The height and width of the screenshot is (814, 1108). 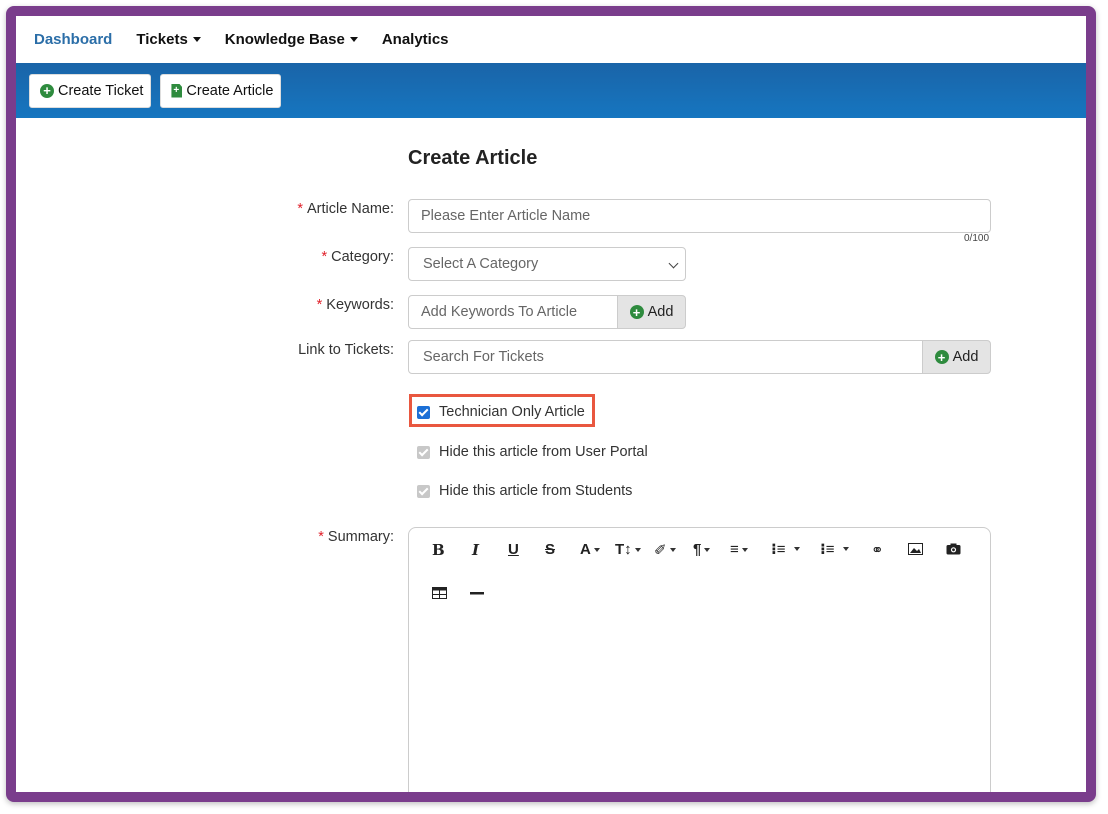 I want to click on add-keyword-label: Add, so click(x=660, y=312).